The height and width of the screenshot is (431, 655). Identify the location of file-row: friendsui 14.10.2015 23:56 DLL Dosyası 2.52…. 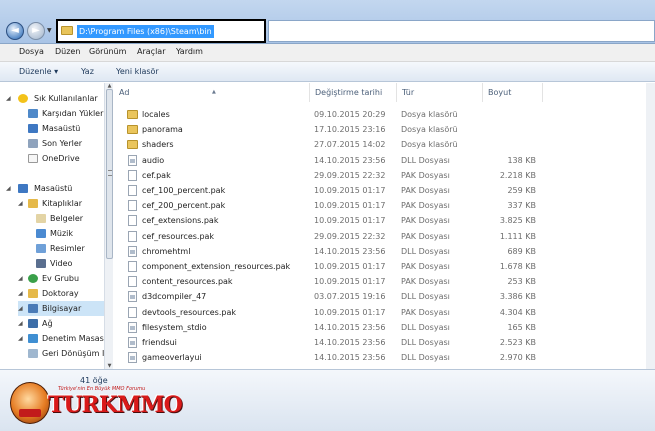
(384, 342).